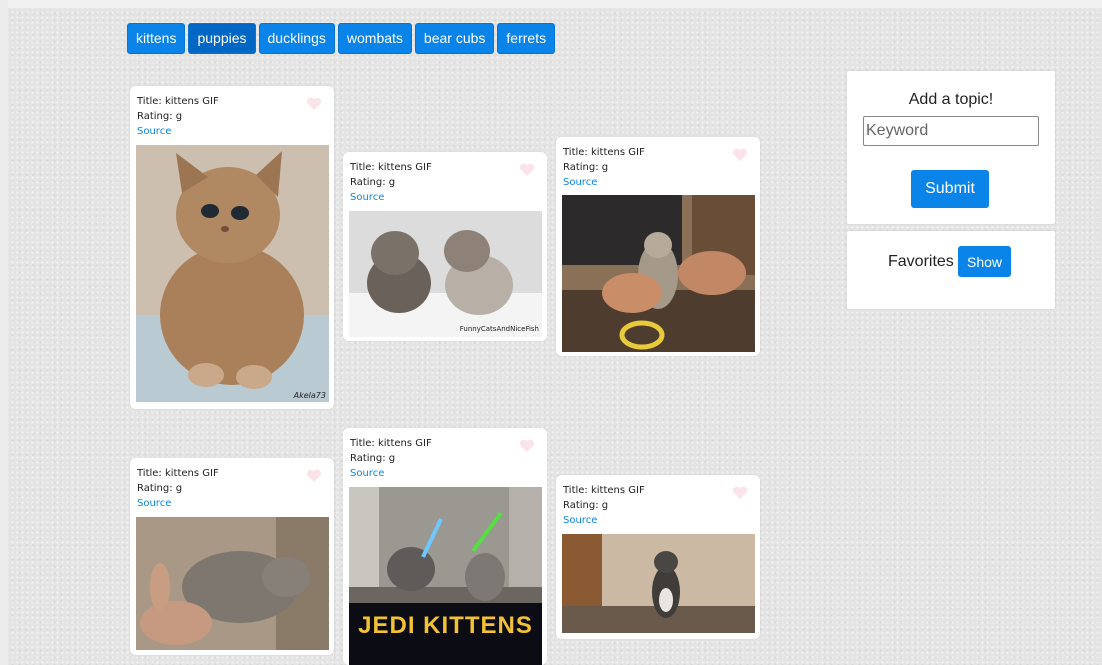 This screenshot has height=665, width=1102. What do you see at coordinates (499, 329) in the screenshot?
I see `gif-watermark: FunnyCatsAndNiceFish` at bounding box center [499, 329].